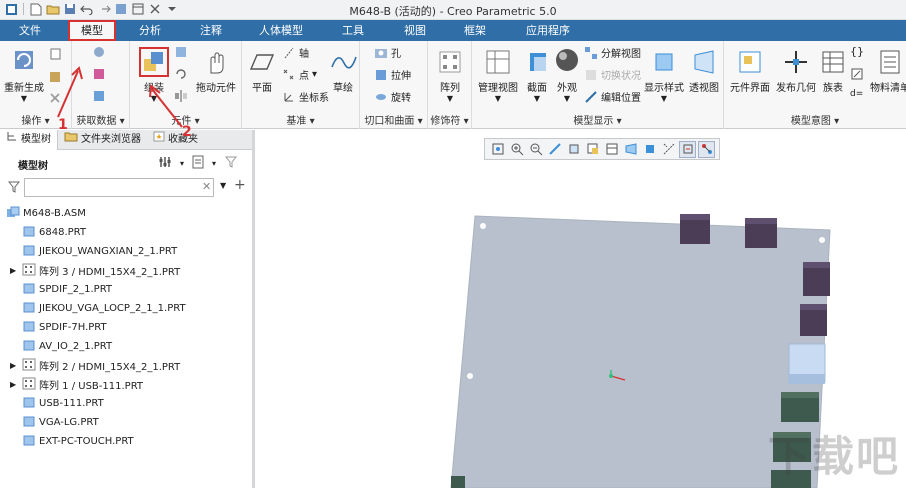 Image resolution: width=906 pixels, height=488 pixels. I want to click on tab-folder-browser: 文件夹浏览器, so click(102, 140).